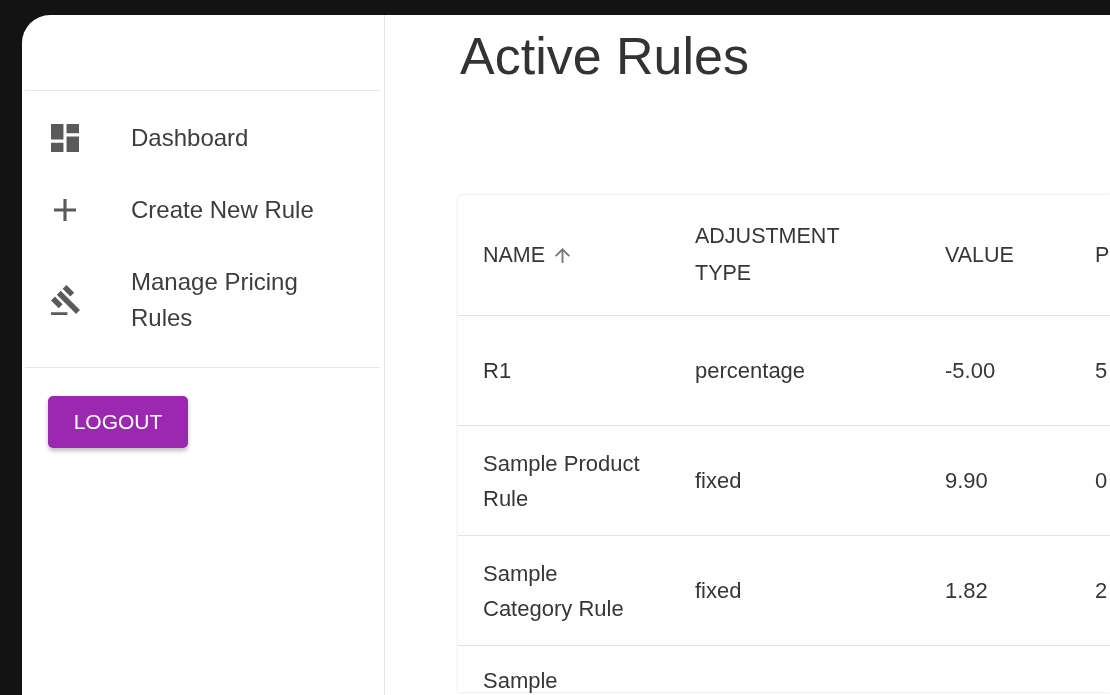  Describe the element at coordinates (564, 371) in the screenshot. I see `table-cell: R1` at that location.